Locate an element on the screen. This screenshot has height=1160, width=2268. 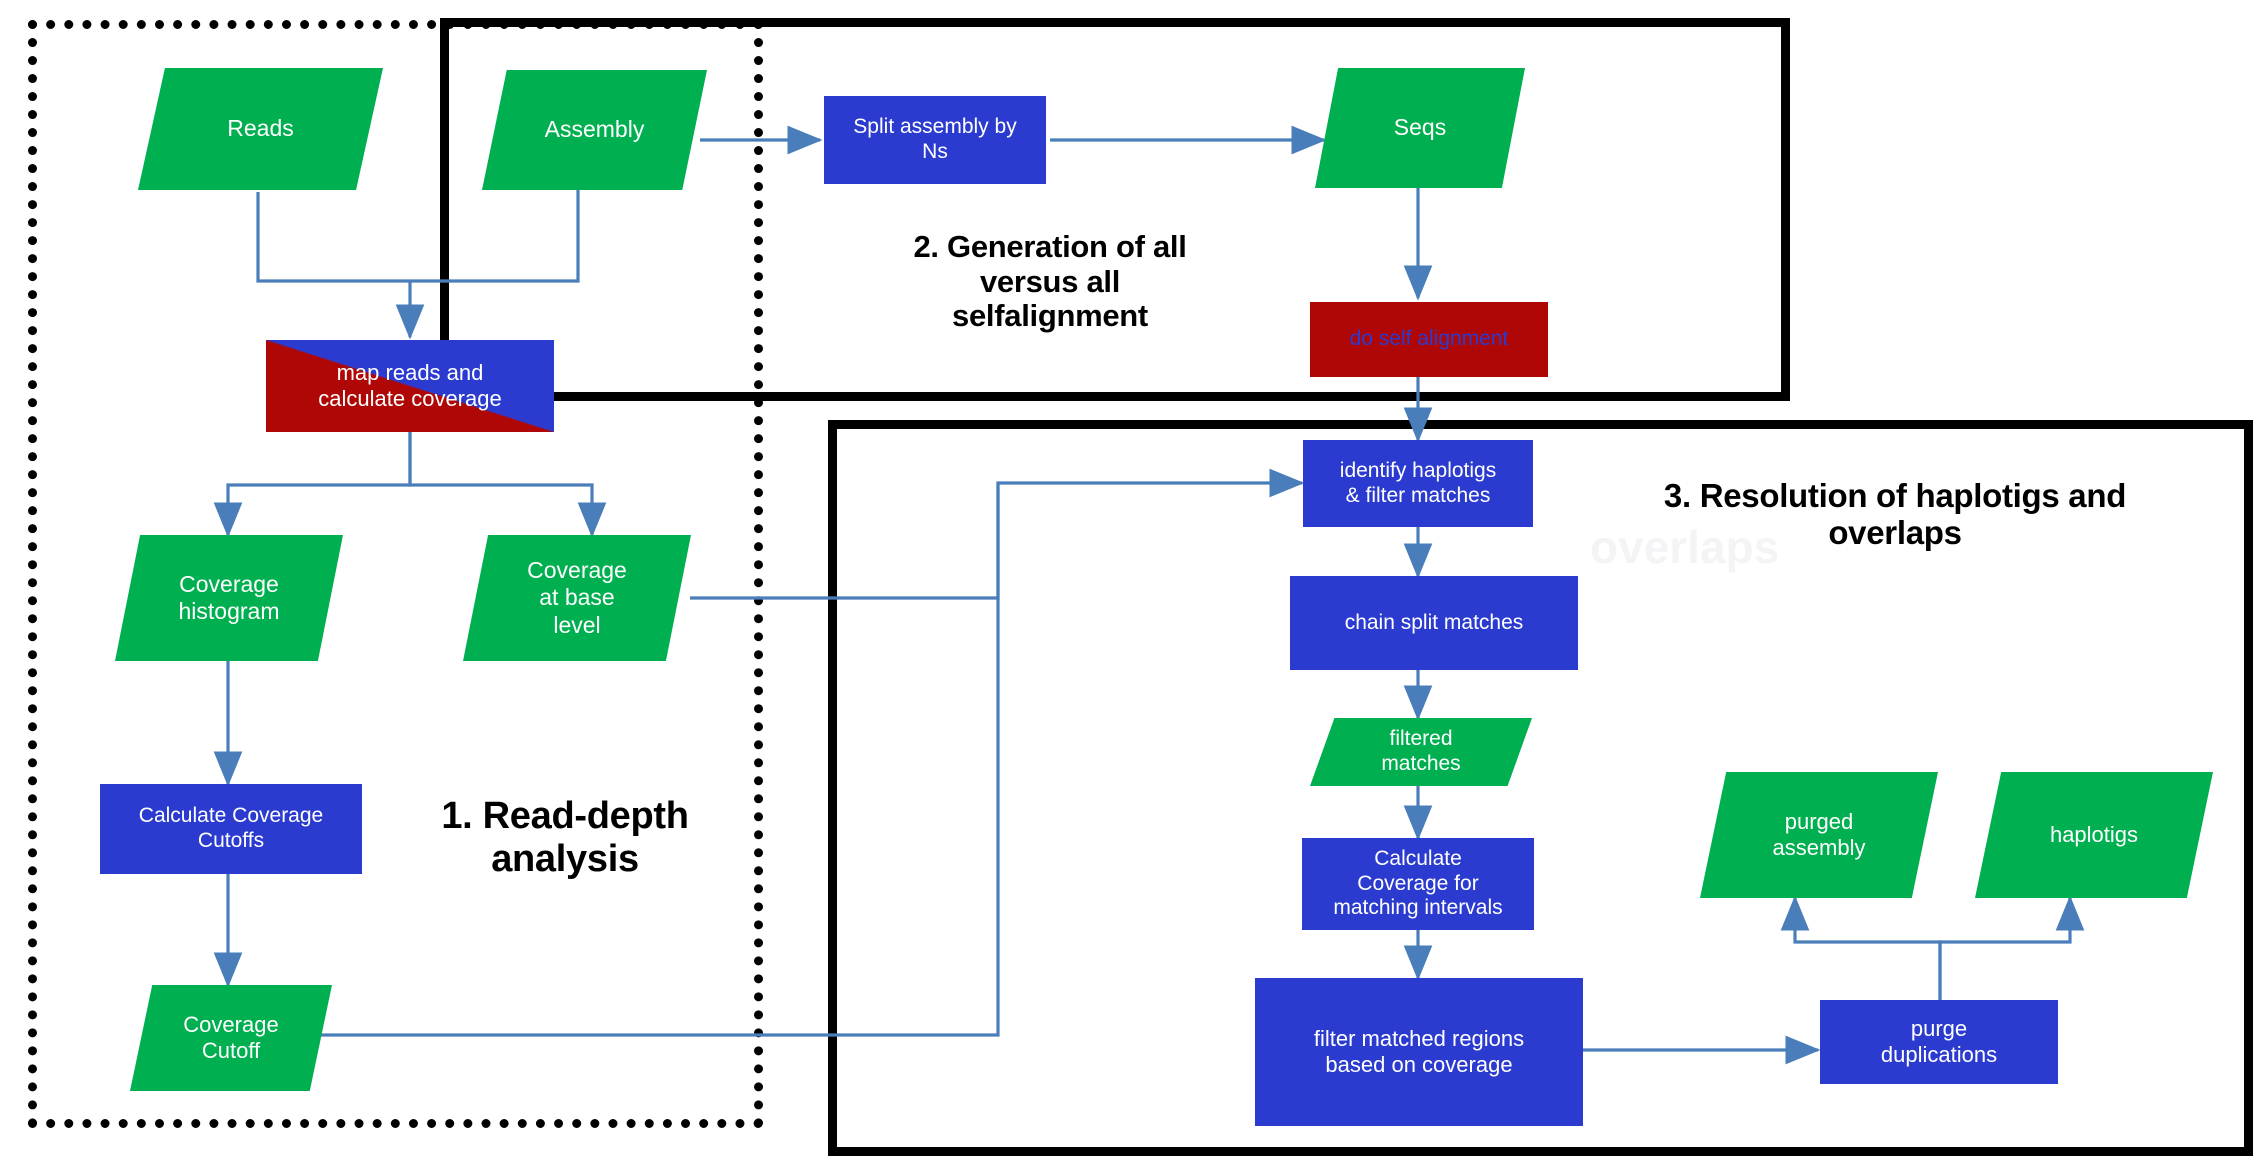
node-assembly-label: Assembly is located at coordinates (594, 129).